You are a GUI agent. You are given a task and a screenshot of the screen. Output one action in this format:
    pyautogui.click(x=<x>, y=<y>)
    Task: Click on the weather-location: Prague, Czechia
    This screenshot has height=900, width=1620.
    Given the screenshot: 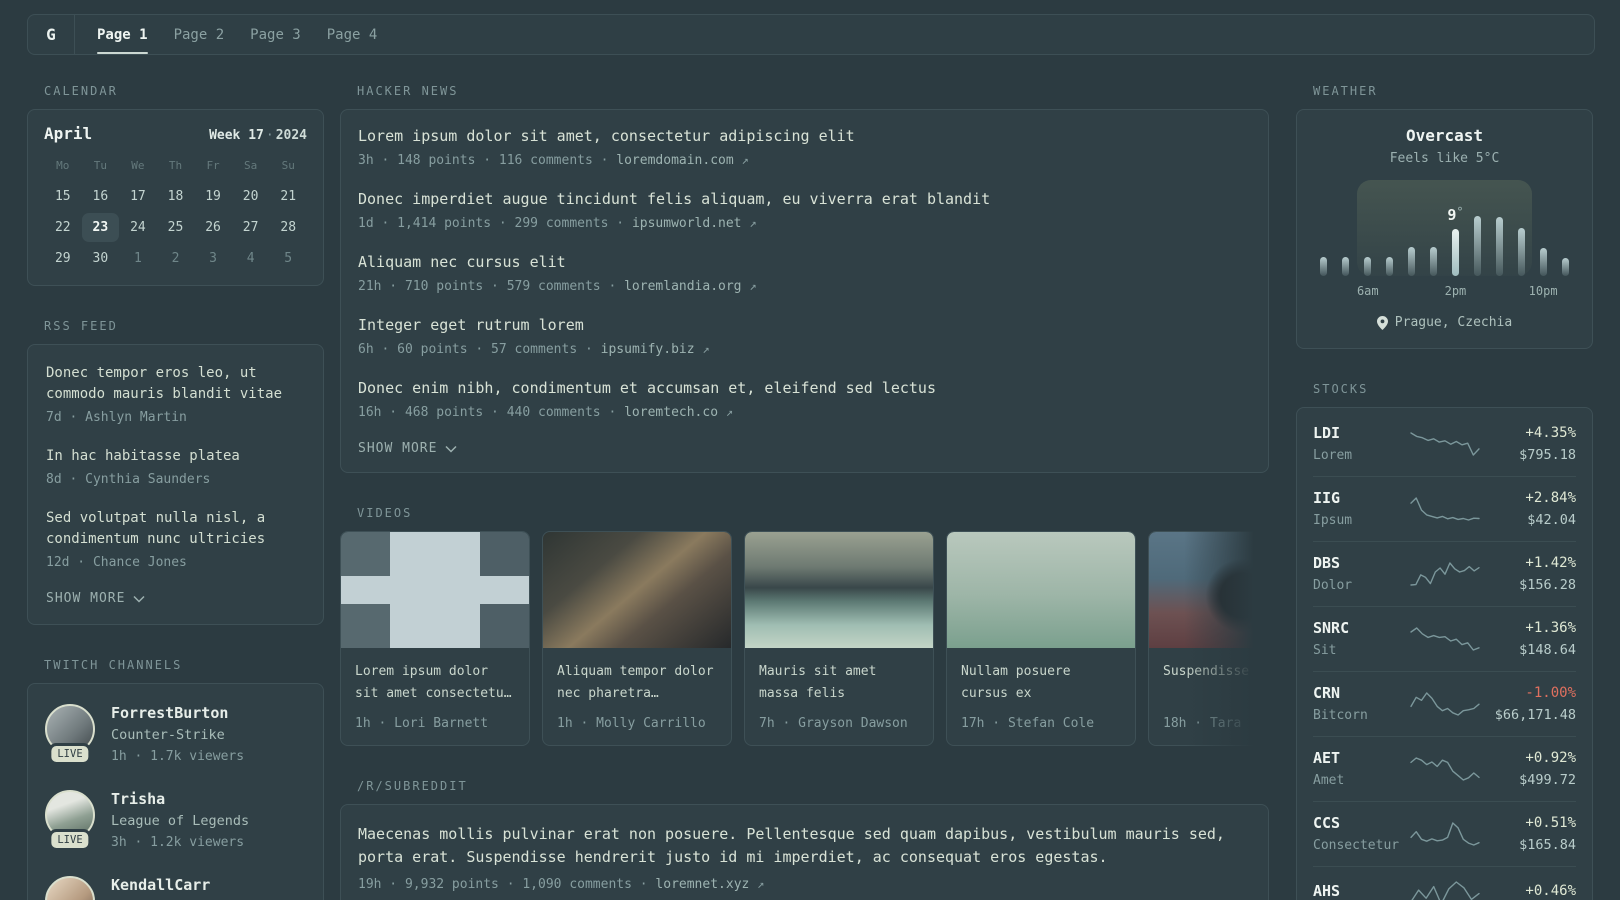 What is the action you would take?
    pyautogui.click(x=1444, y=322)
    